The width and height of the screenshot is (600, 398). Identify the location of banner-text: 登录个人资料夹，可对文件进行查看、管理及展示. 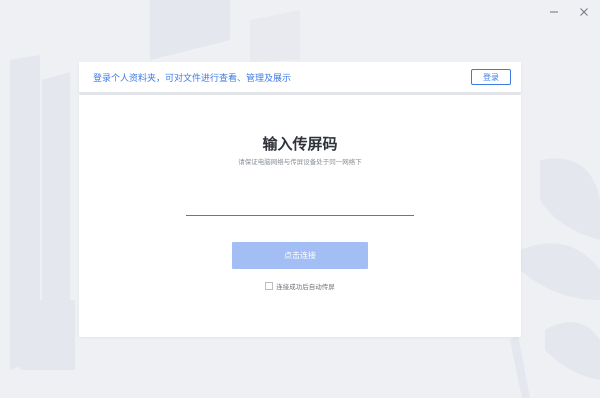
(192, 79).